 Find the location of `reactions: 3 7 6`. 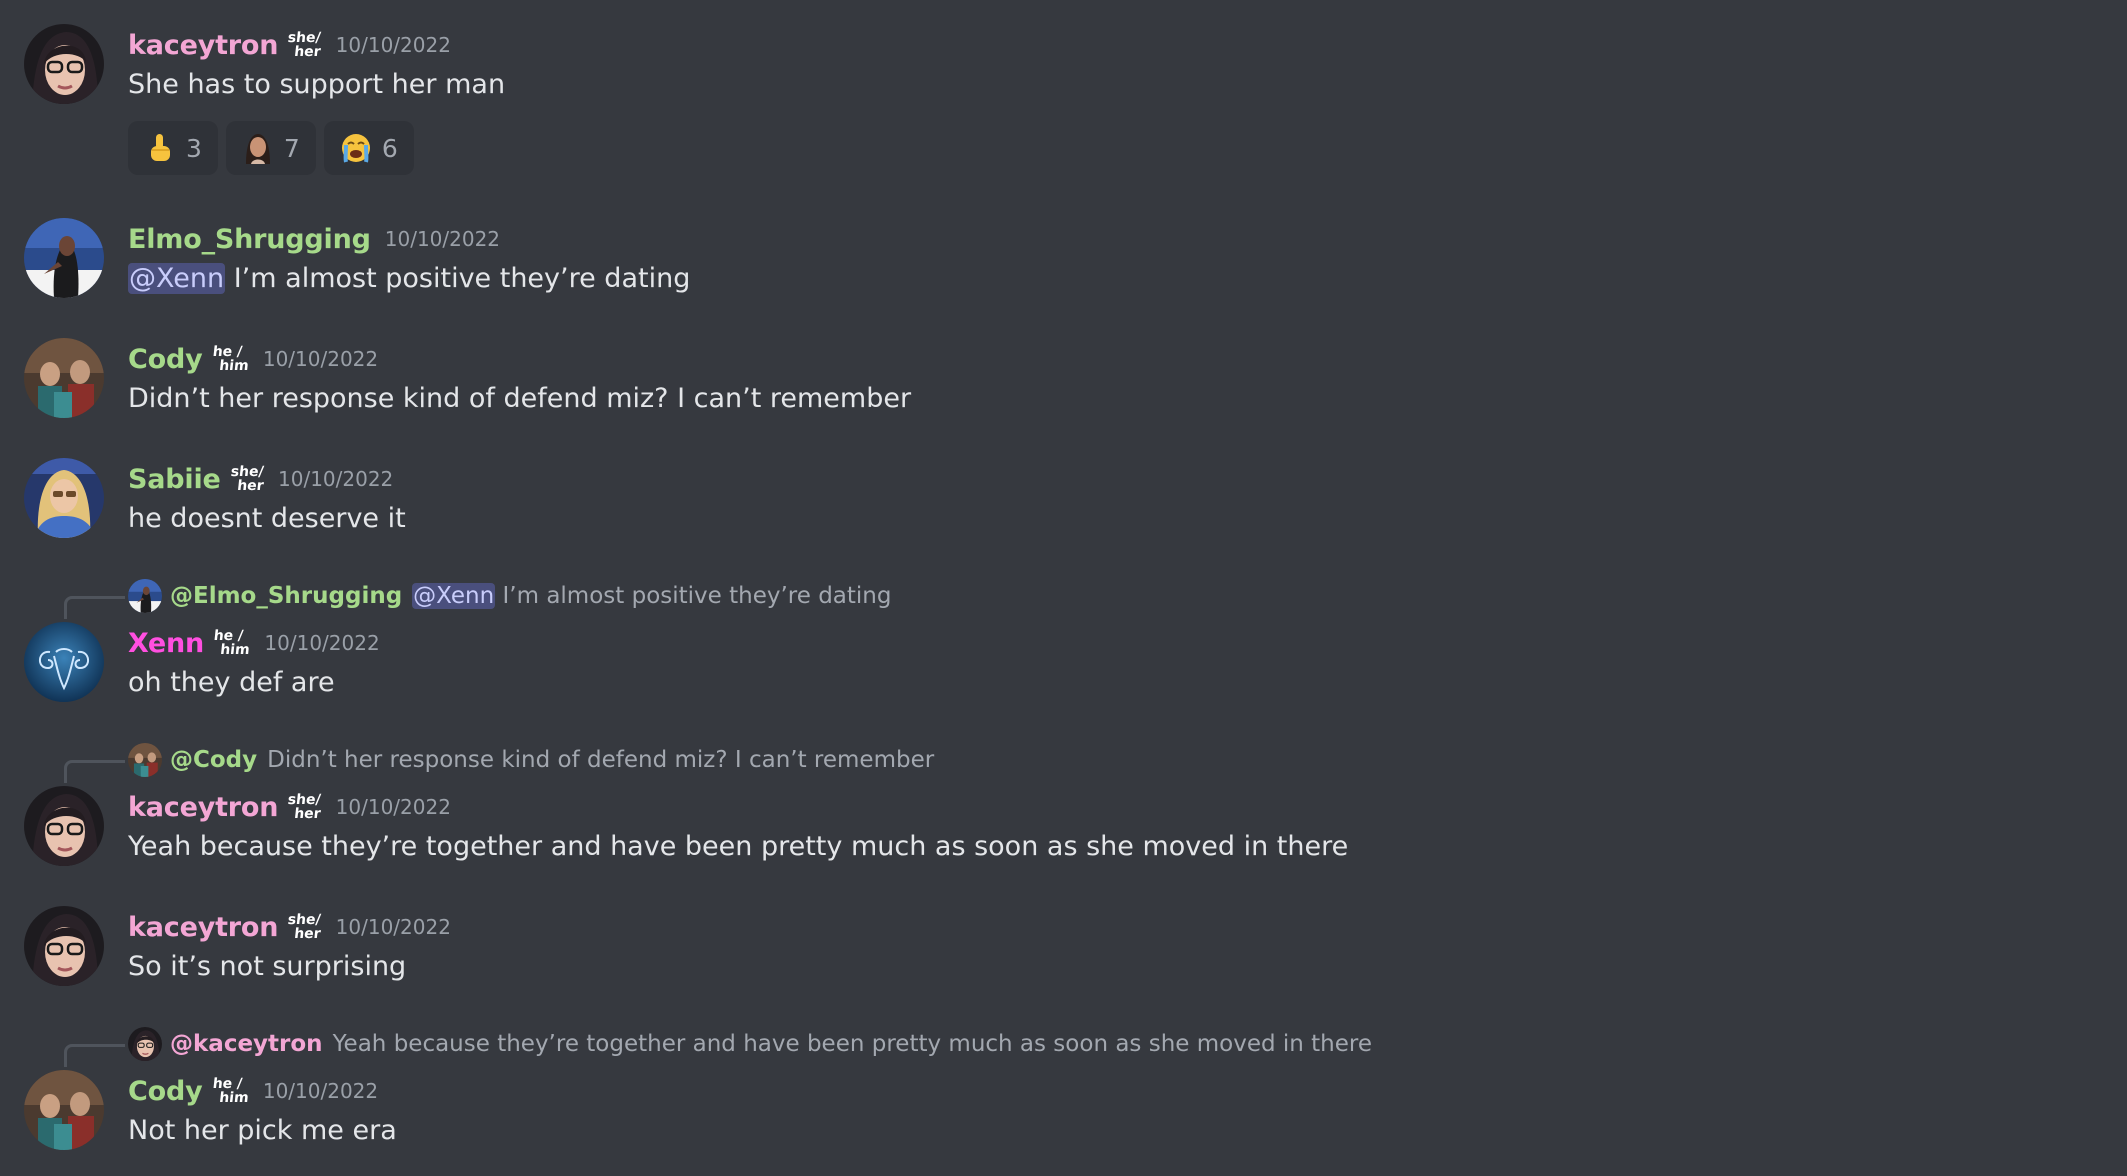

reactions: 3 7 6 is located at coordinates (271, 148).